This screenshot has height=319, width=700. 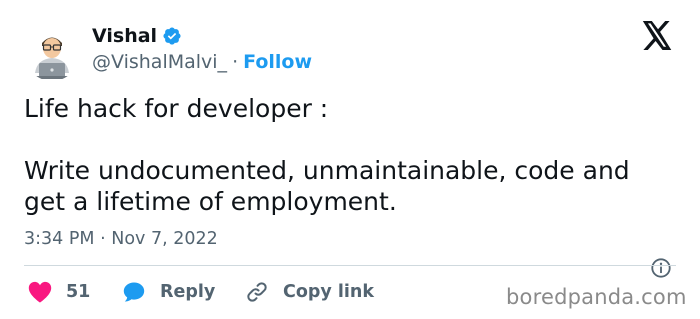 What do you see at coordinates (350, 265) in the screenshot?
I see `divider` at bounding box center [350, 265].